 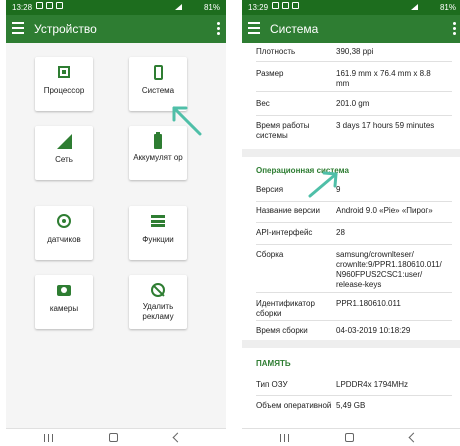 I want to click on phone-icon, so click(x=158, y=72).